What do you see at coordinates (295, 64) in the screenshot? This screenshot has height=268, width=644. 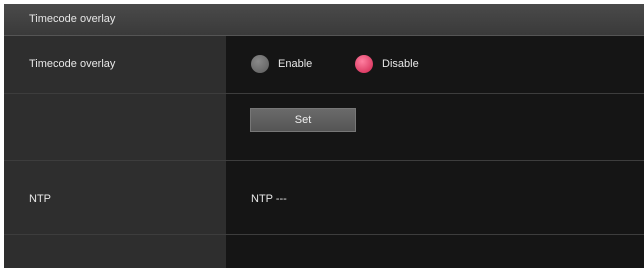 I see `enable-radio-label: Enable` at bounding box center [295, 64].